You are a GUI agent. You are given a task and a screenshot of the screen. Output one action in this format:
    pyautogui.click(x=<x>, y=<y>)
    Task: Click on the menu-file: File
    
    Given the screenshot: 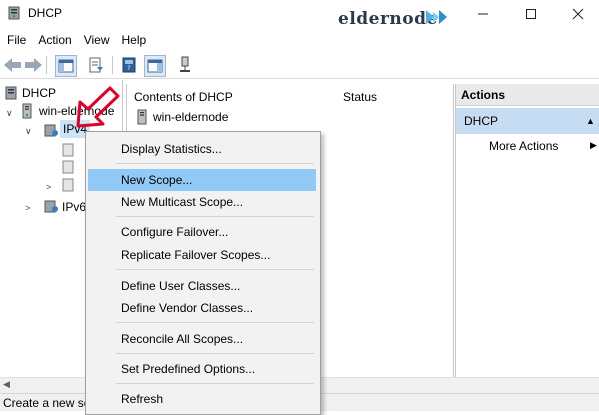 What is the action you would take?
    pyautogui.click(x=16, y=40)
    